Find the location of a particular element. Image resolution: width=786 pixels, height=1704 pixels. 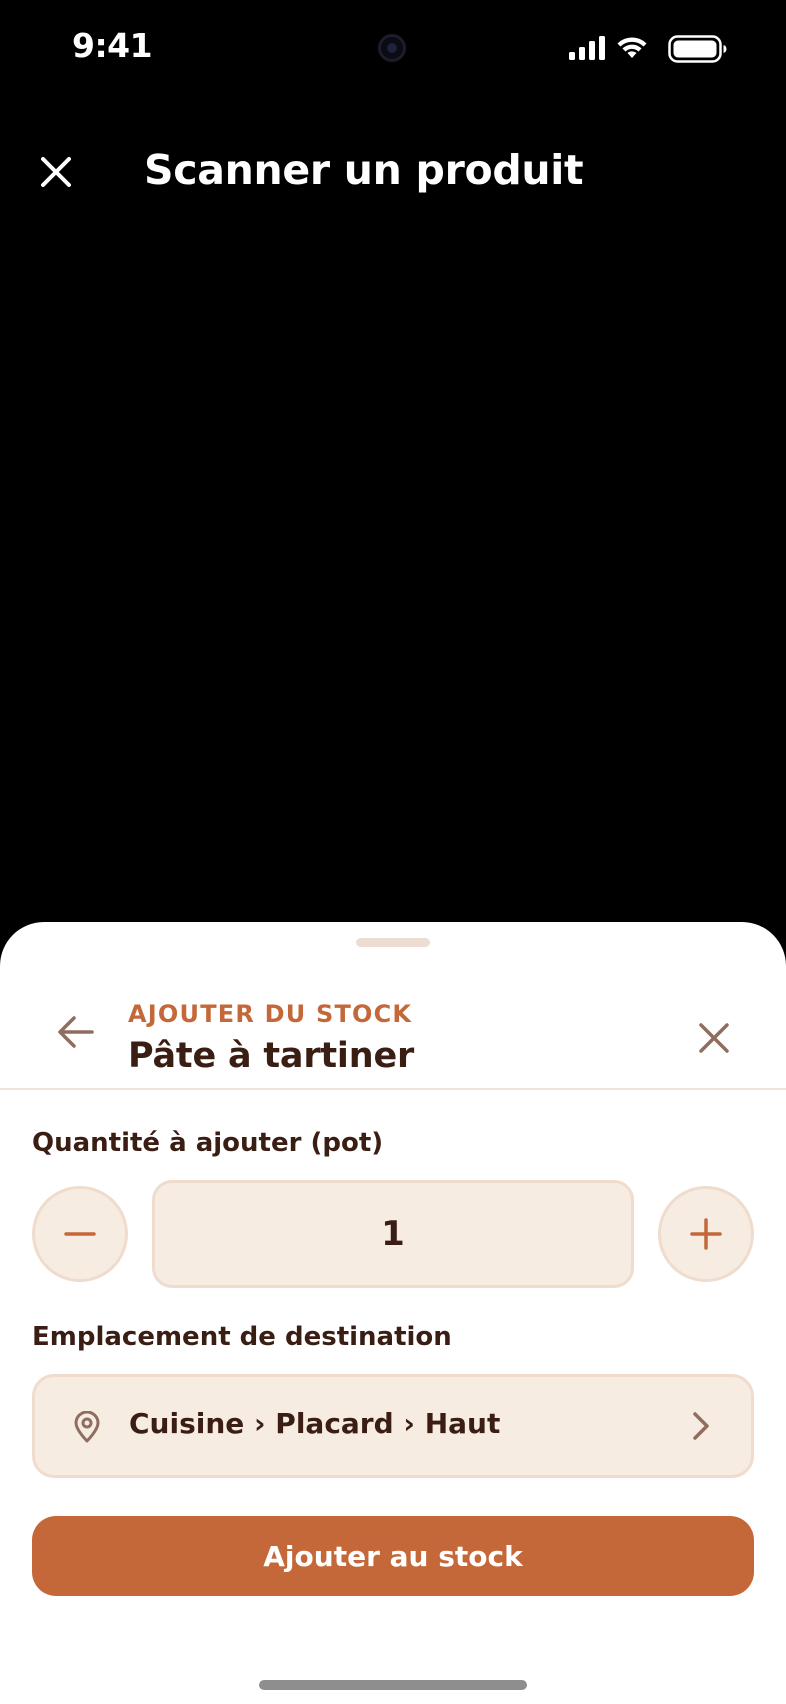

destination-label: Emplacement de destination is located at coordinates (242, 1337).